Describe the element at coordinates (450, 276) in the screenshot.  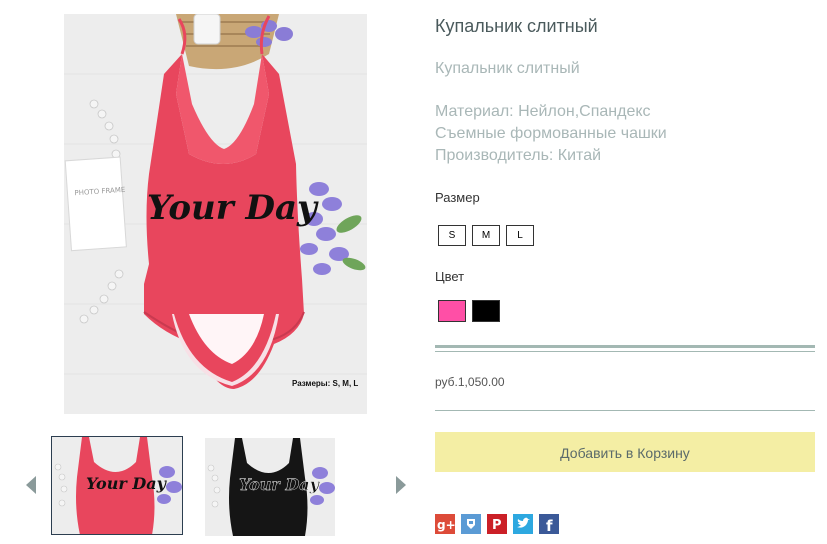
I see `color-label: Цвет` at that location.